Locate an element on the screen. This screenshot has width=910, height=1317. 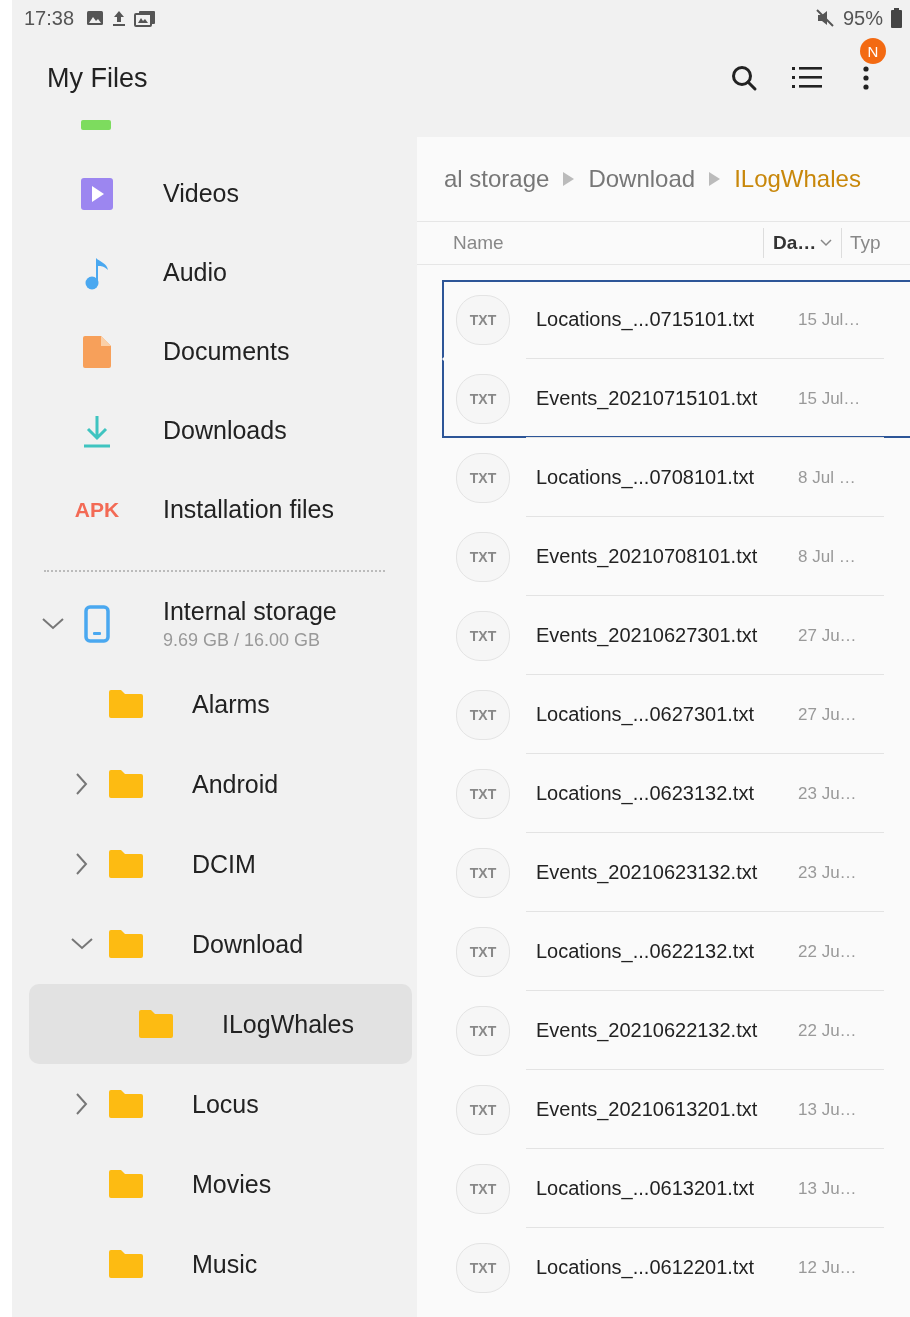
apk-icon: APK is located at coordinates (97, 509).